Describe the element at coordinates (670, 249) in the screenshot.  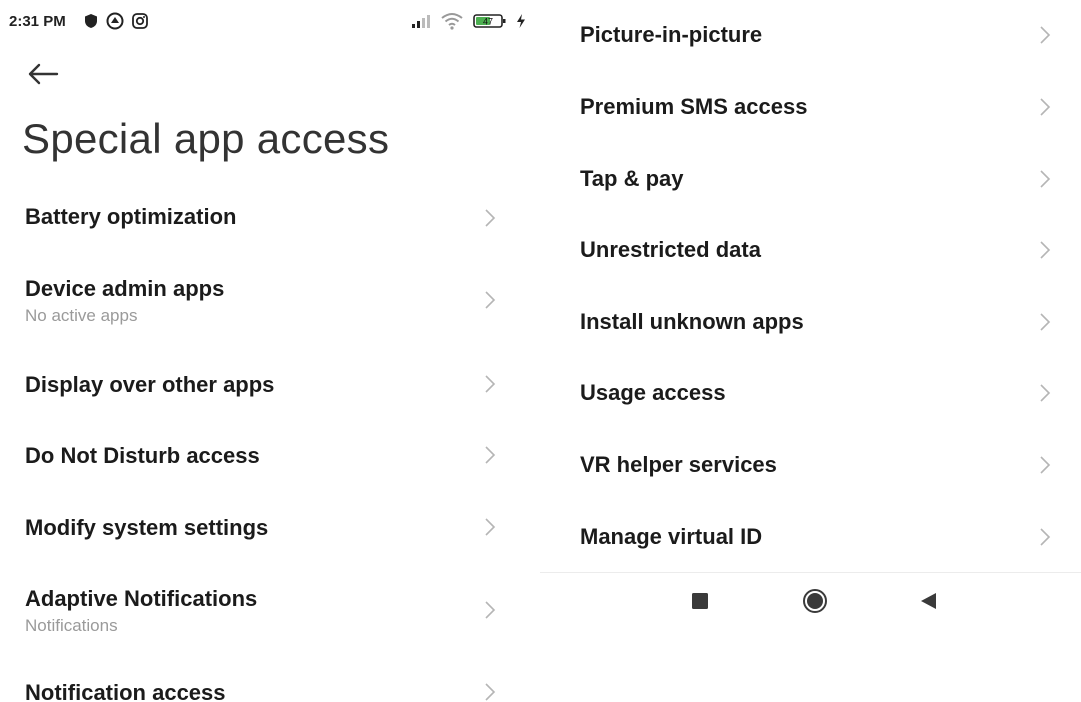
I see `list-item-title: Unrestricted data` at that location.